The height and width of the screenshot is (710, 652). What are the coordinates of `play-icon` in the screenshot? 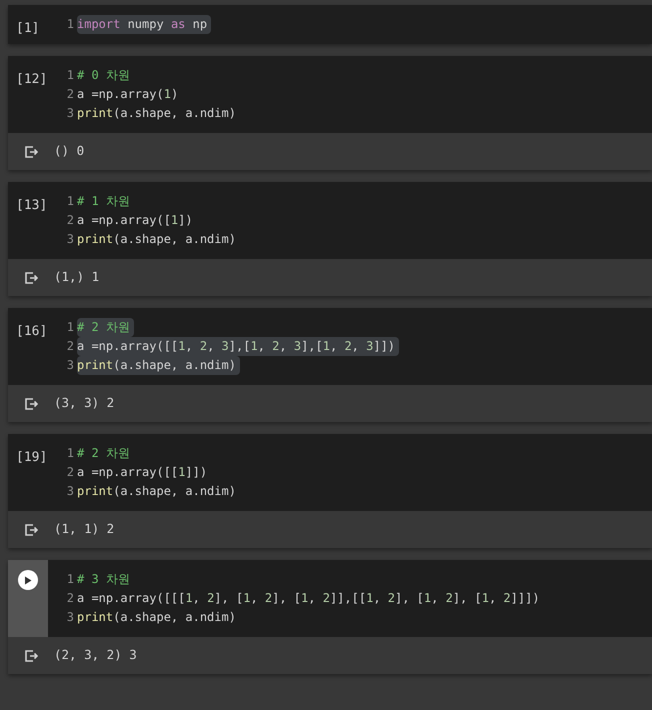 It's located at (28, 580).